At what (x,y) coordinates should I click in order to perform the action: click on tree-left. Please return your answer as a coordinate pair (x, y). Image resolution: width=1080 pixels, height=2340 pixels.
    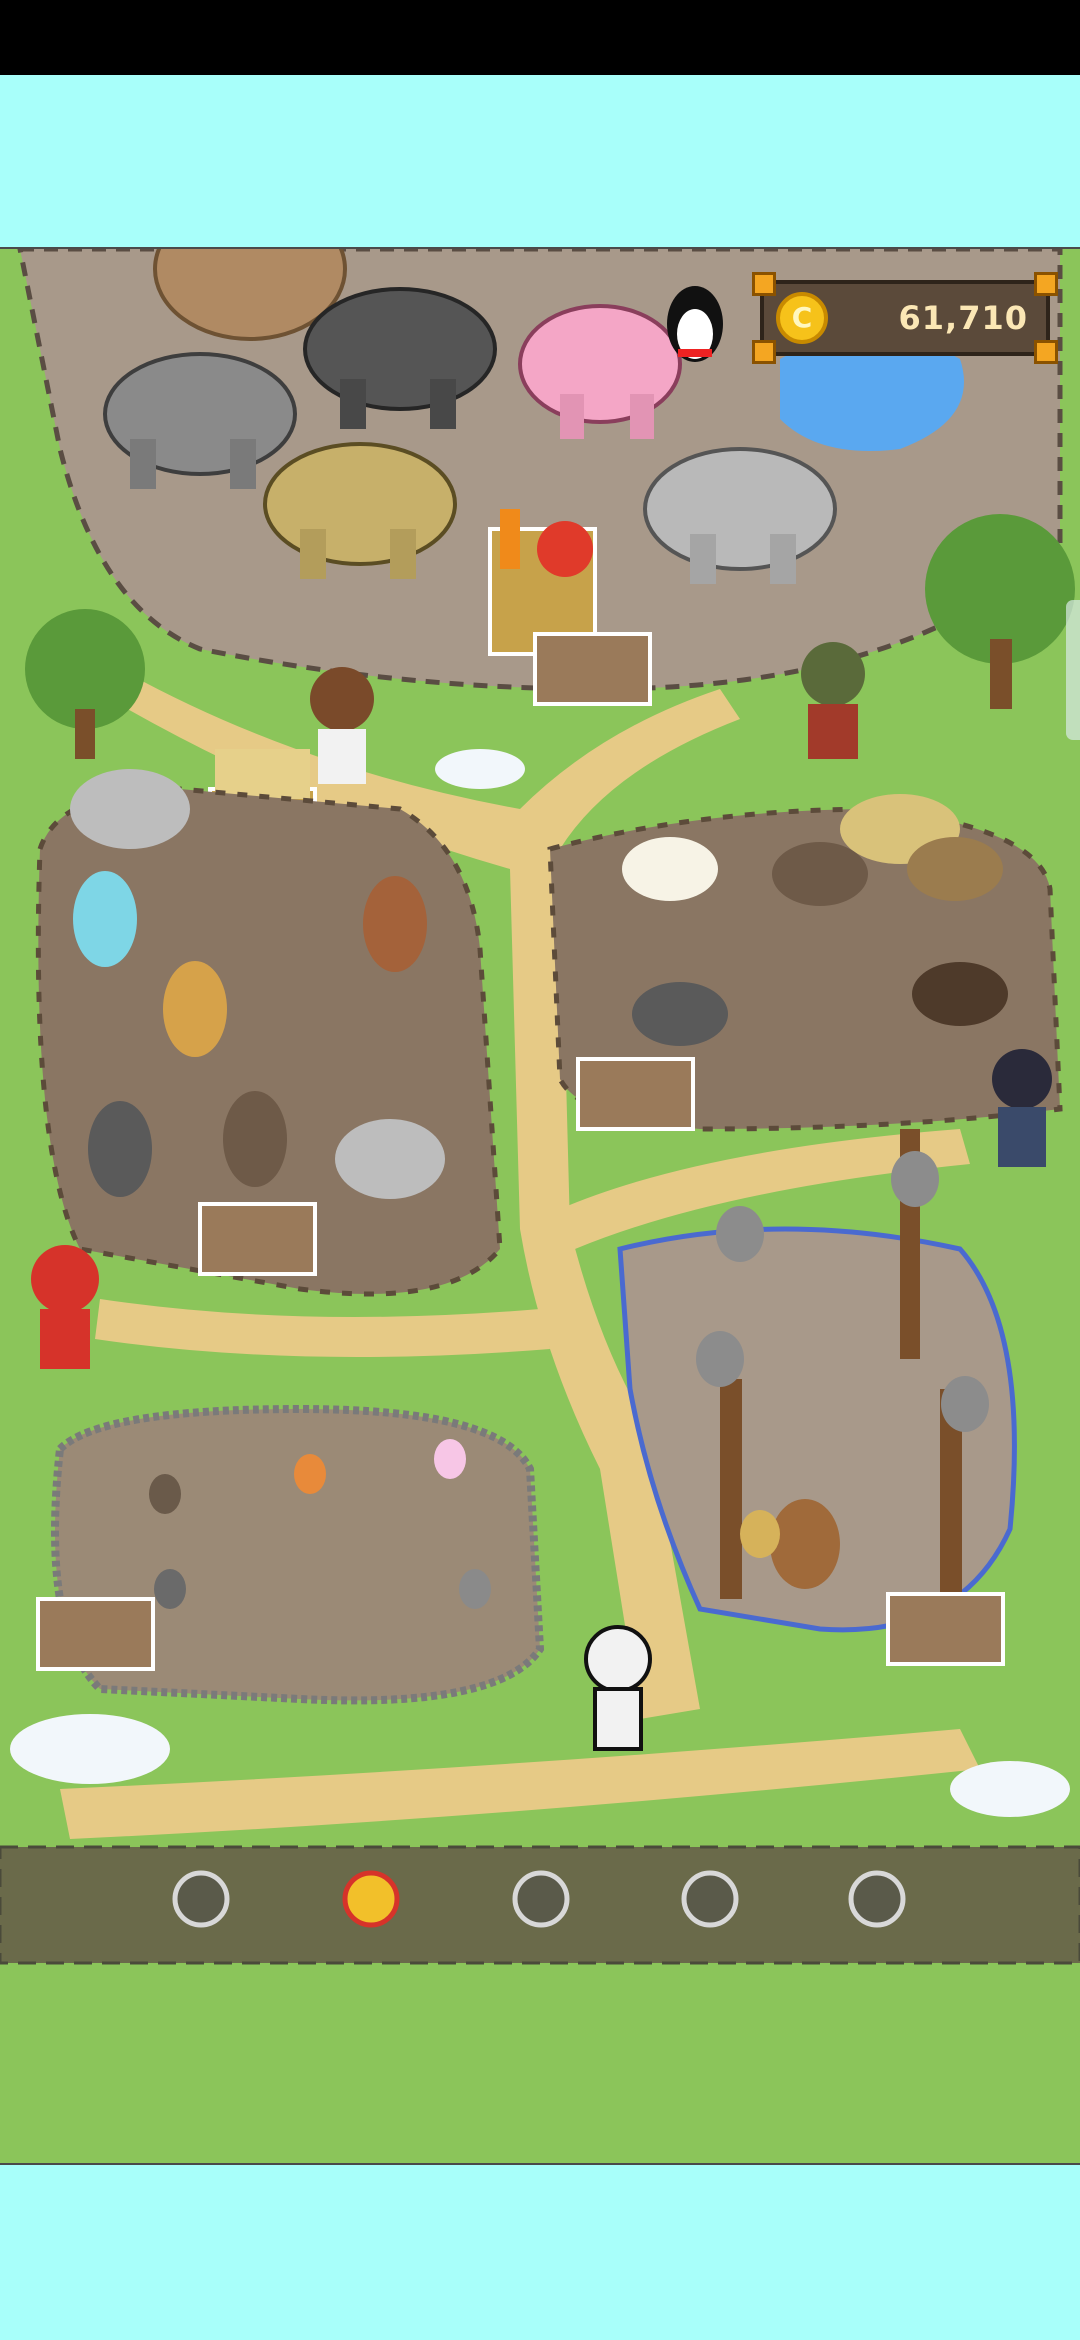
    Looking at the image, I should click on (85, 684).